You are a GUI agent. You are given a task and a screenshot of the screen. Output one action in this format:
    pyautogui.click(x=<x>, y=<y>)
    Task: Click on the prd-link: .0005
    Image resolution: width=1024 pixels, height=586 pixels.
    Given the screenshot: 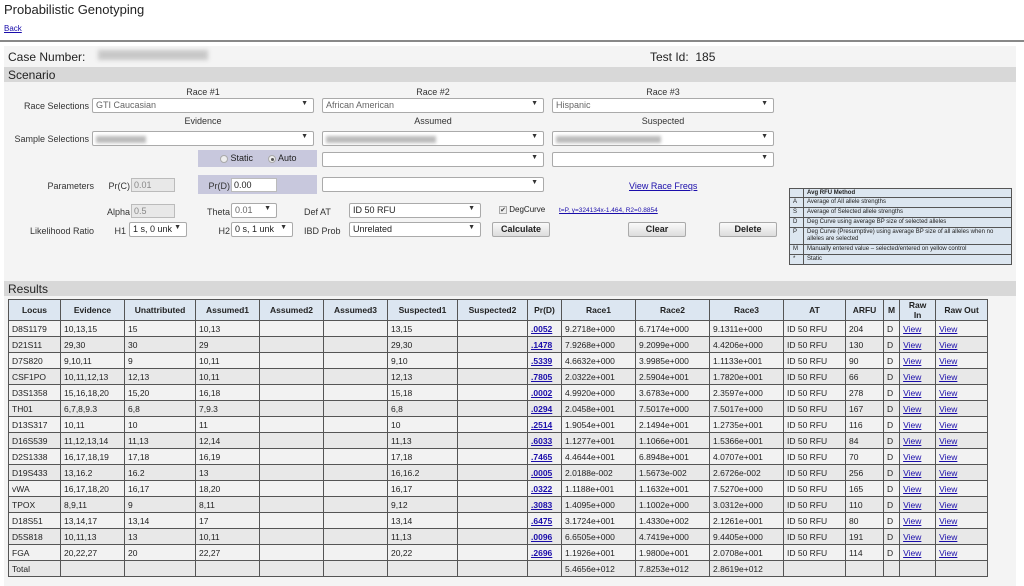 What is the action you would take?
    pyautogui.click(x=541, y=473)
    